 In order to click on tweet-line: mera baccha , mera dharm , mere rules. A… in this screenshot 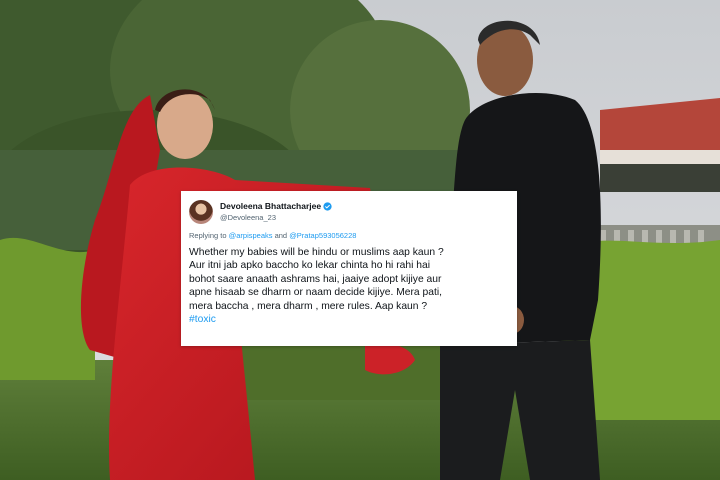, I will do `click(308, 306)`.